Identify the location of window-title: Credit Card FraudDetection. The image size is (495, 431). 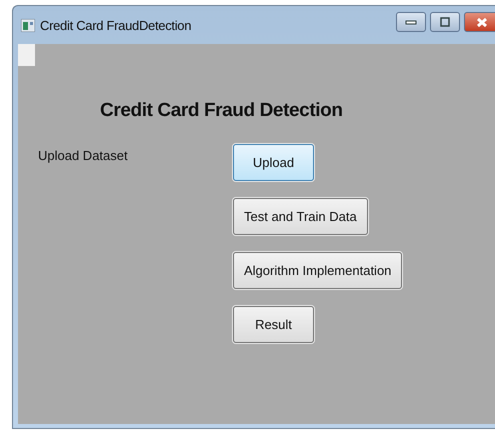
(116, 25).